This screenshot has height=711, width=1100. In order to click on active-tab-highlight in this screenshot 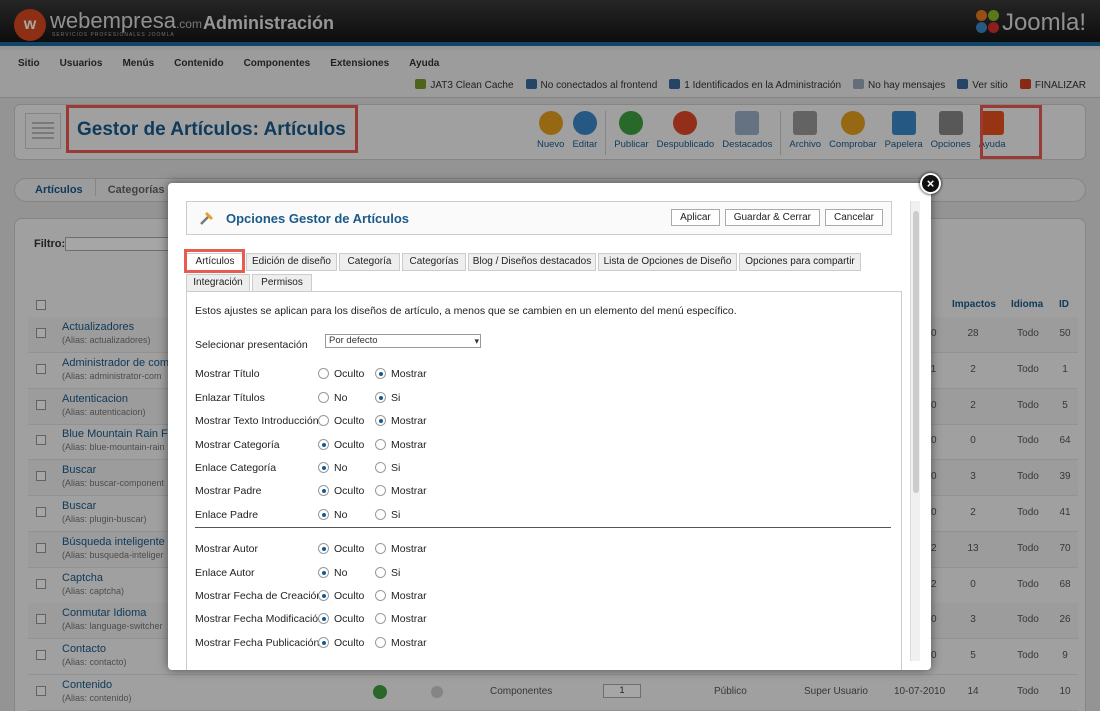, I will do `click(214, 261)`.